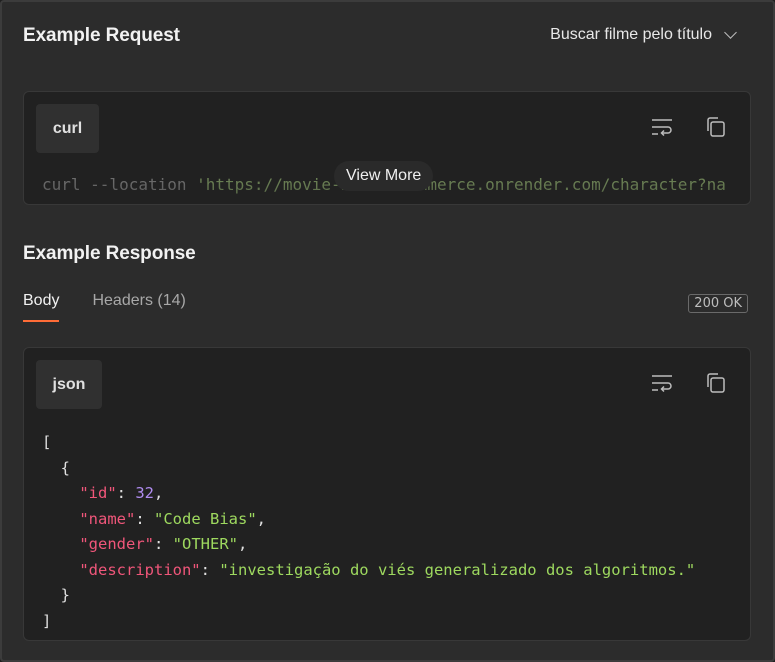  What do you see at coordinates (47, 442) in the screenshot?
I see `json-open-bracket: [` at bounding box center [47, 442].